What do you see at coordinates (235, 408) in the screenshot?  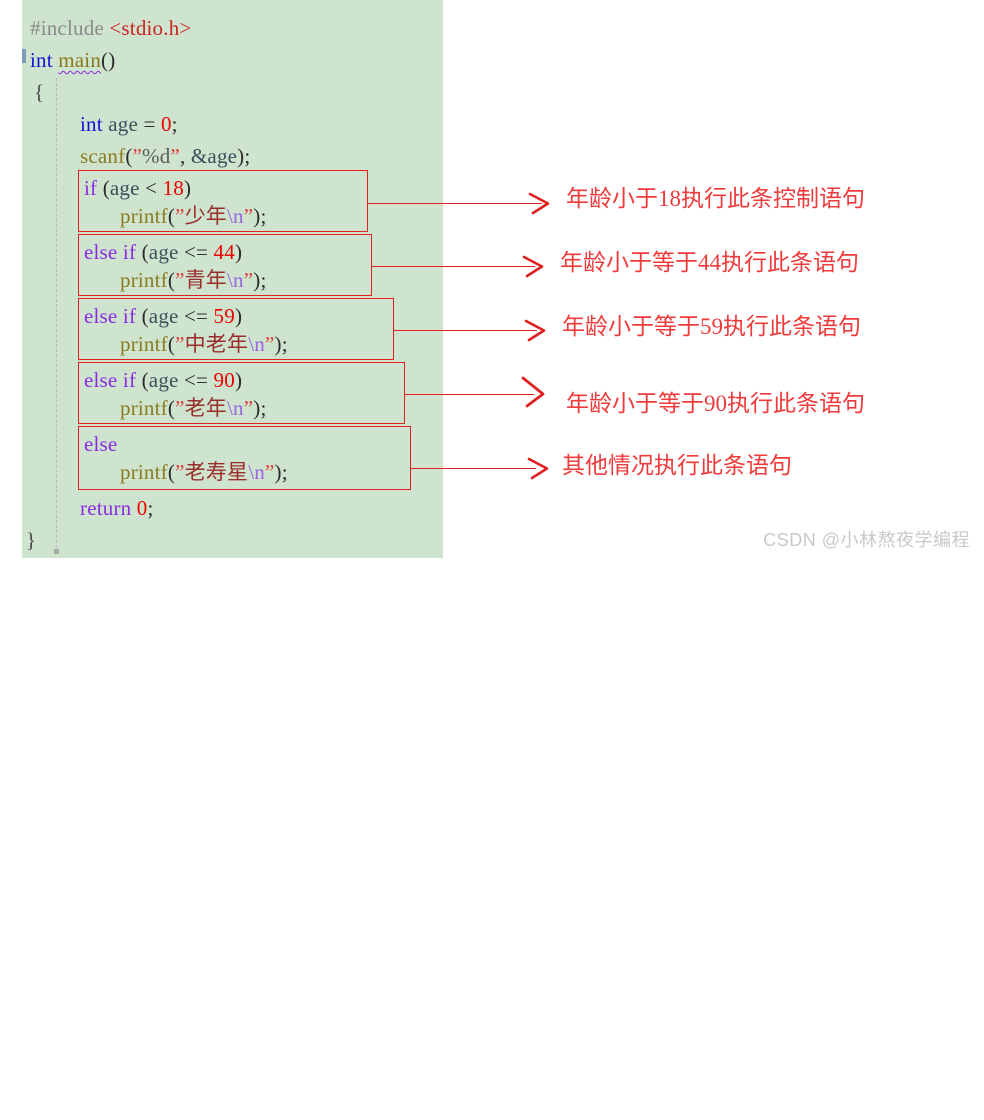 I see `token-esc-n-4: \n` at bounding box center [235, 408].